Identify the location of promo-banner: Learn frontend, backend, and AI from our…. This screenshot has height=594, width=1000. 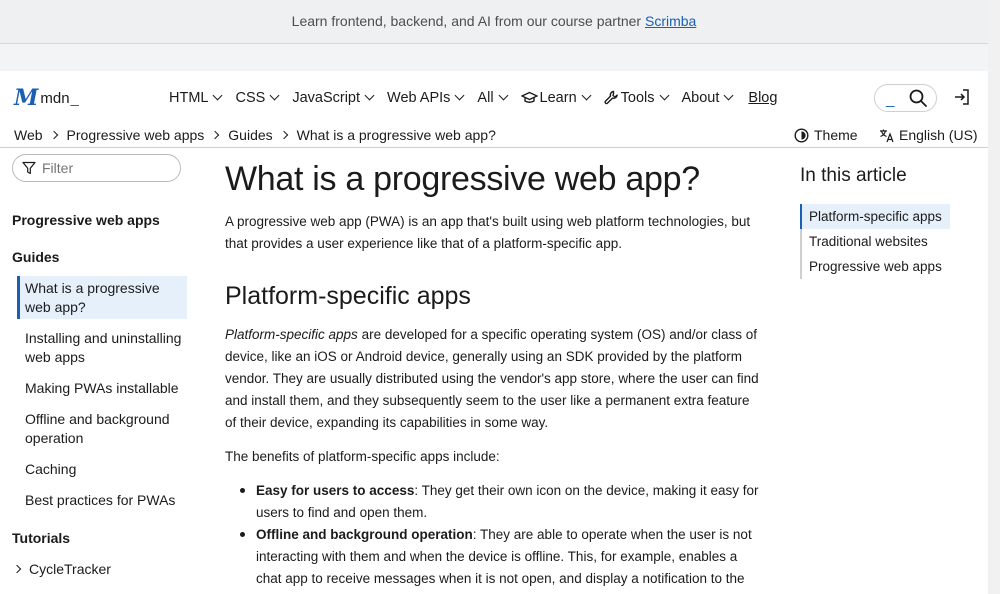
(494, 21).